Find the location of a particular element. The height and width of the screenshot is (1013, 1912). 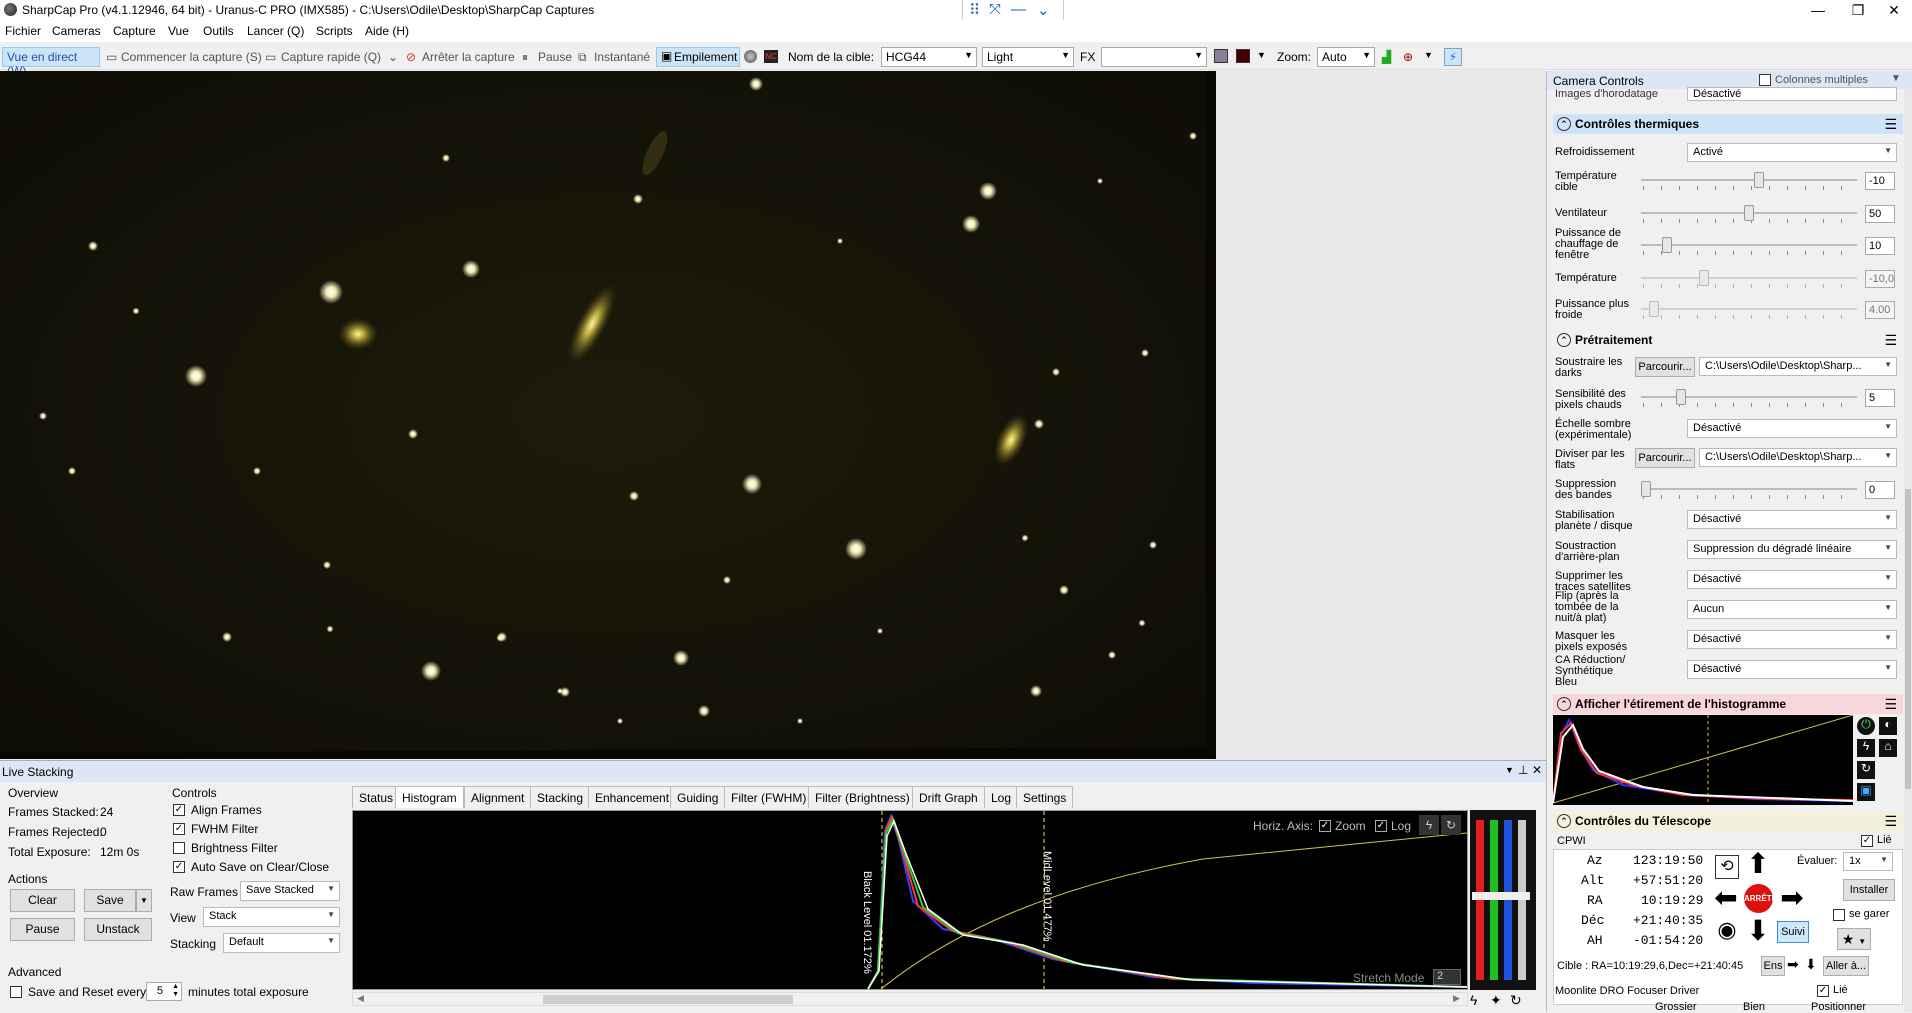

stretch-mode-stepper: 2 is located at coordinates (1447, 977).